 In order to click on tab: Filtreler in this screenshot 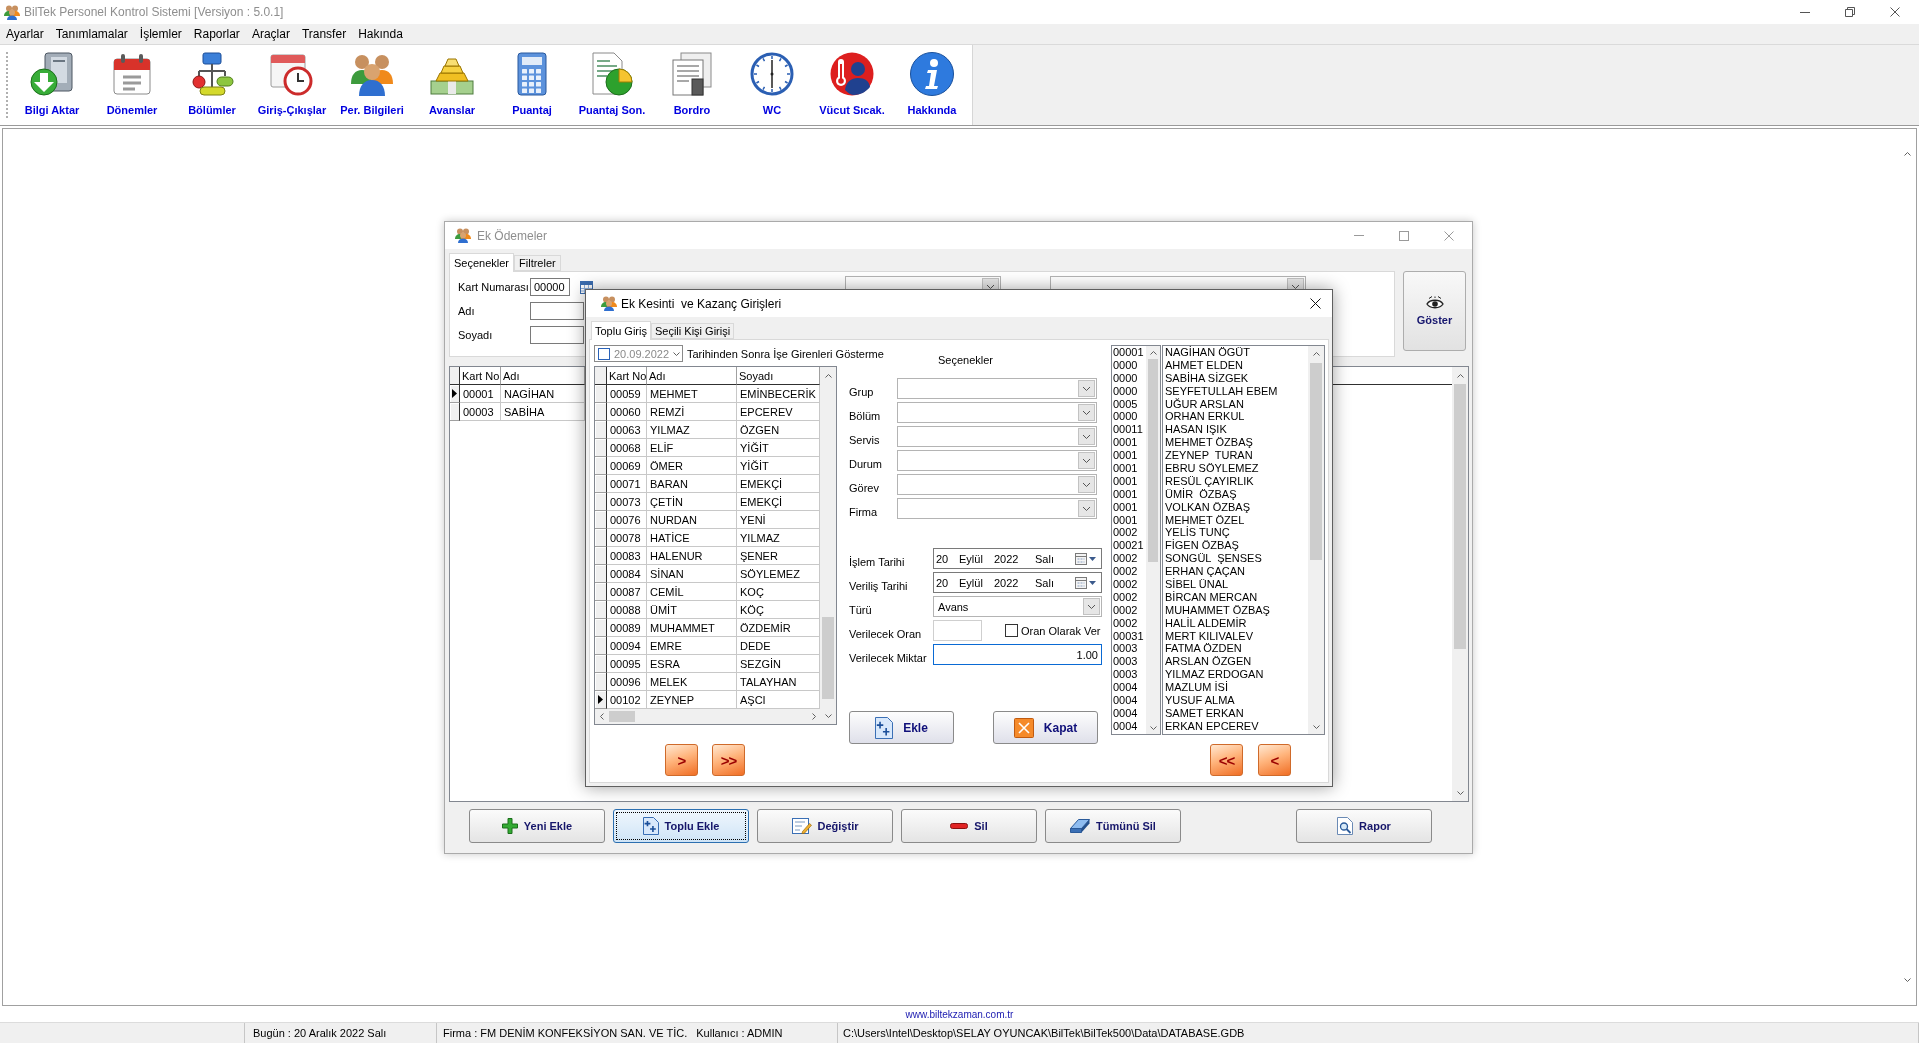, I will do `click(537, 263)`.